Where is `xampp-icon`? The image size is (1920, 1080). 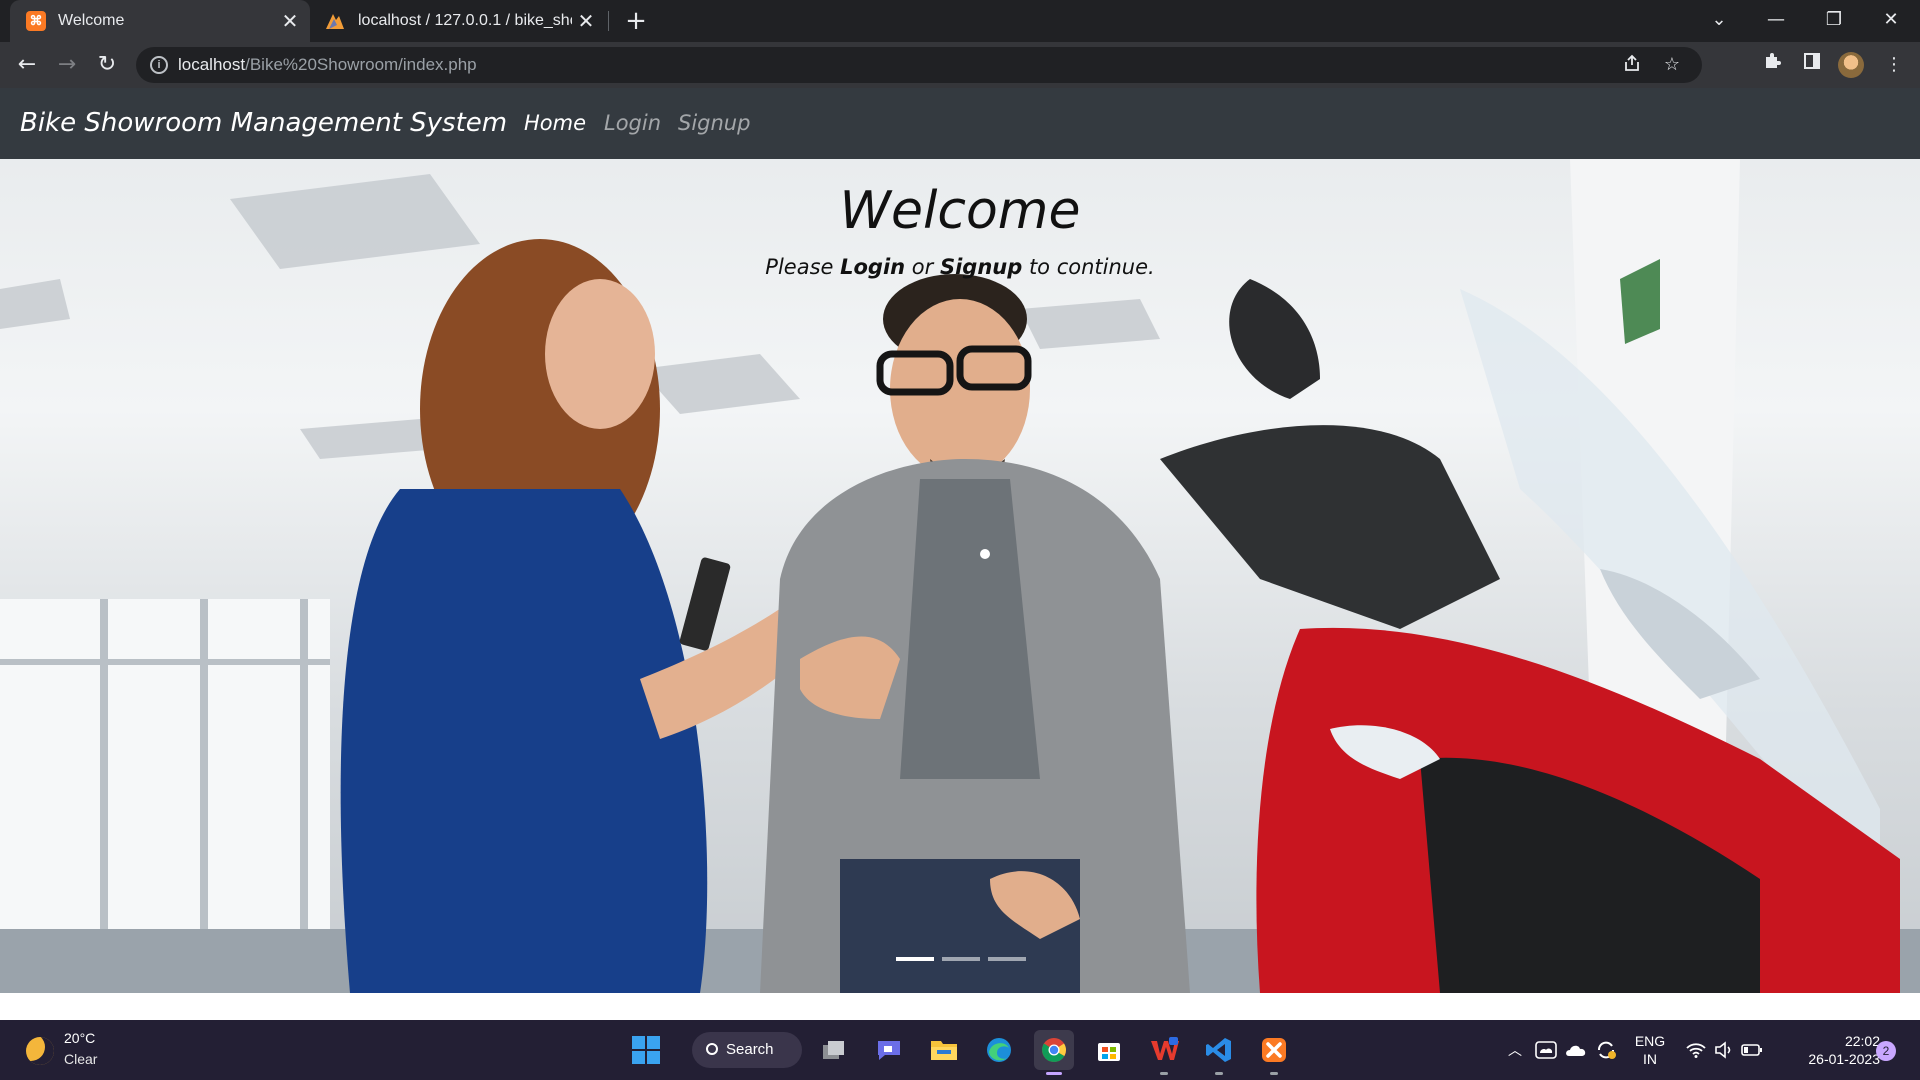 xampp-icon is located at coordinates (1274, 1052).